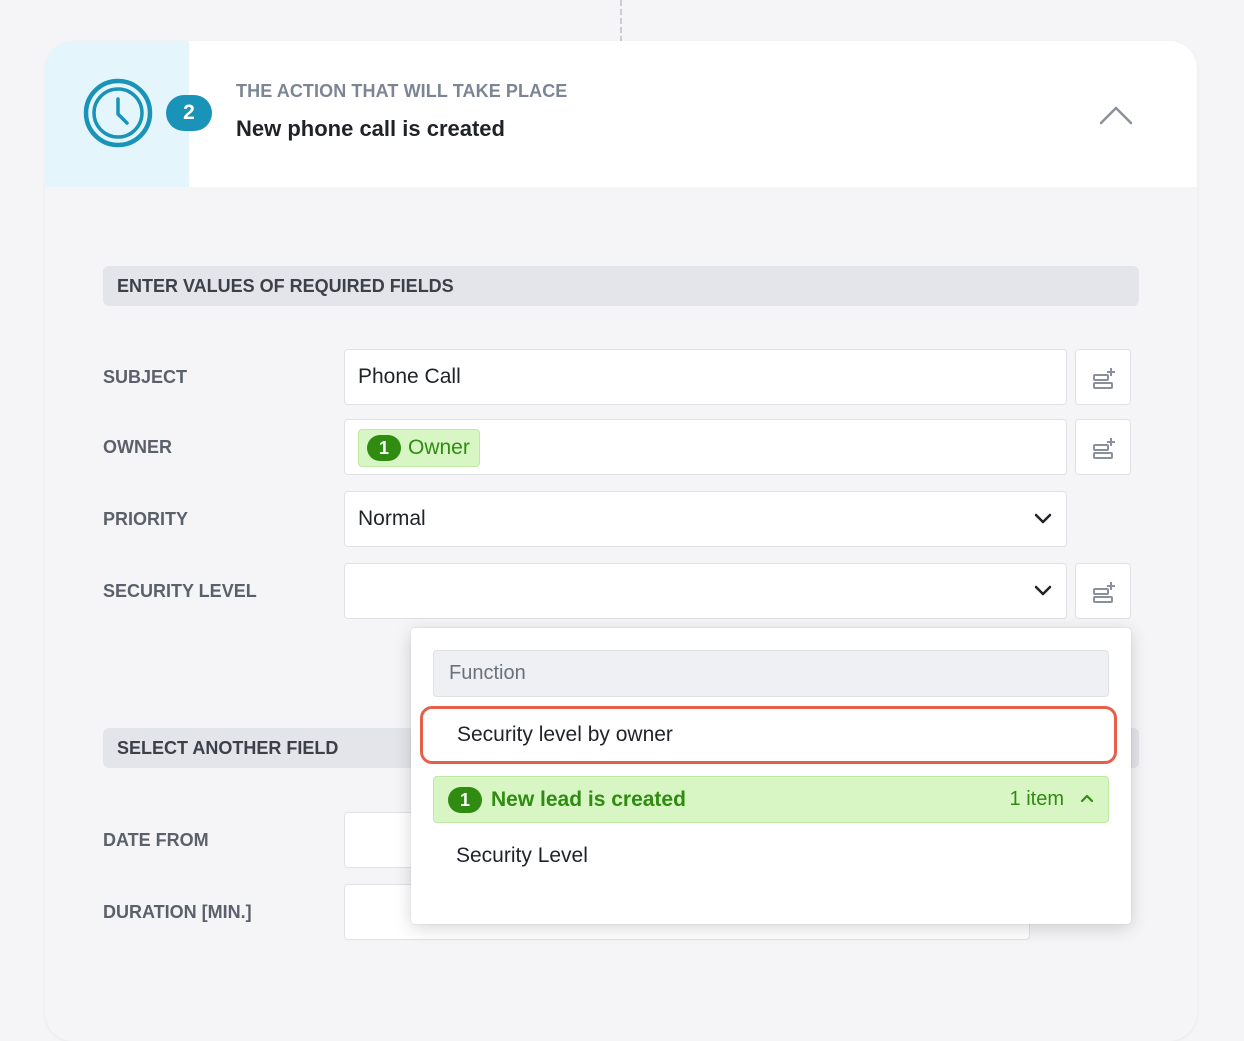  Describe the element at coordinates (146, 519) in the screenshot. I see `priority-label: PRIORITY` at that location.